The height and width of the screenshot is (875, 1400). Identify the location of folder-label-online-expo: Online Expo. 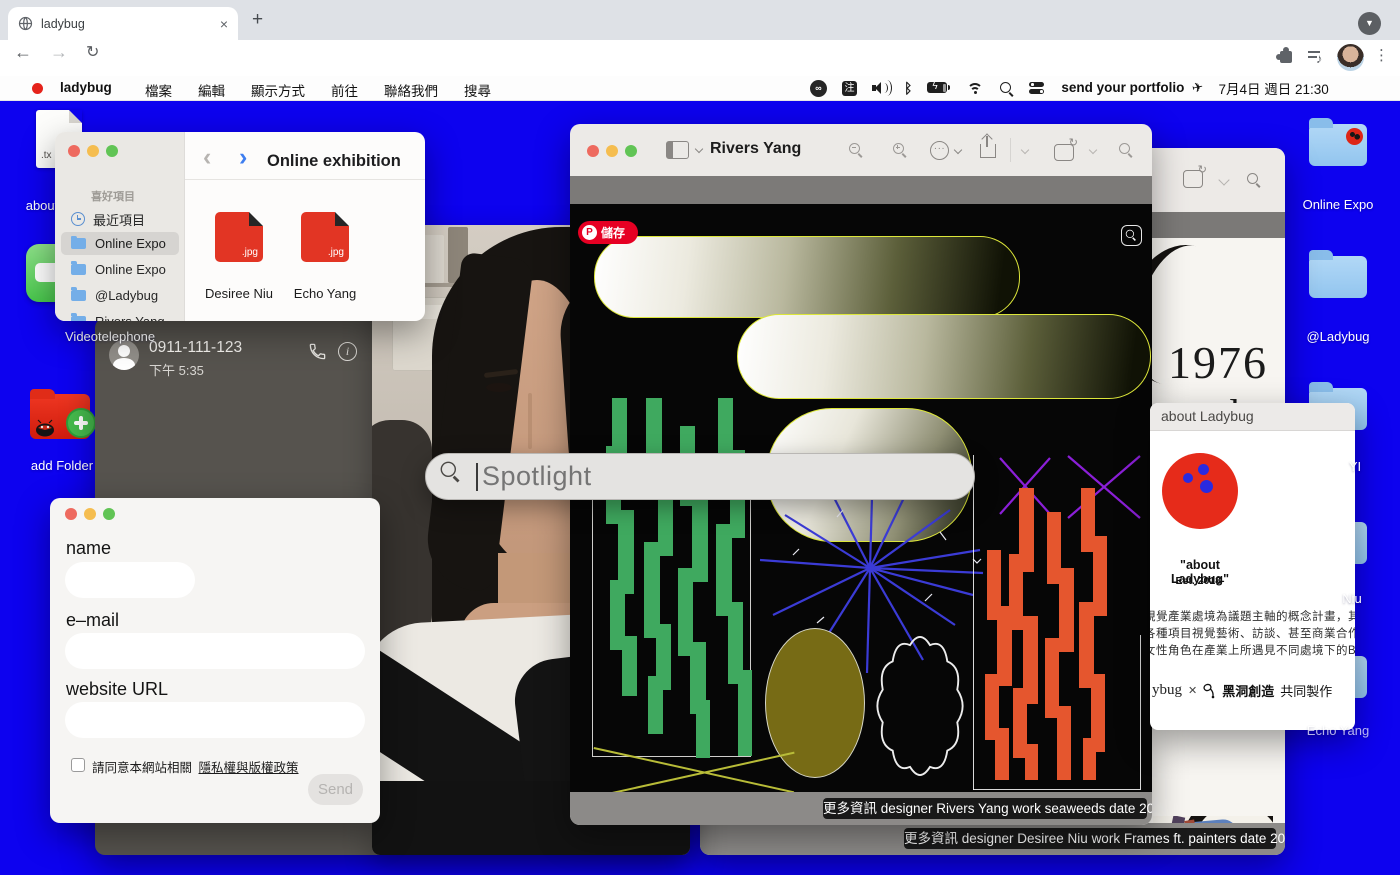
(1338, 204).